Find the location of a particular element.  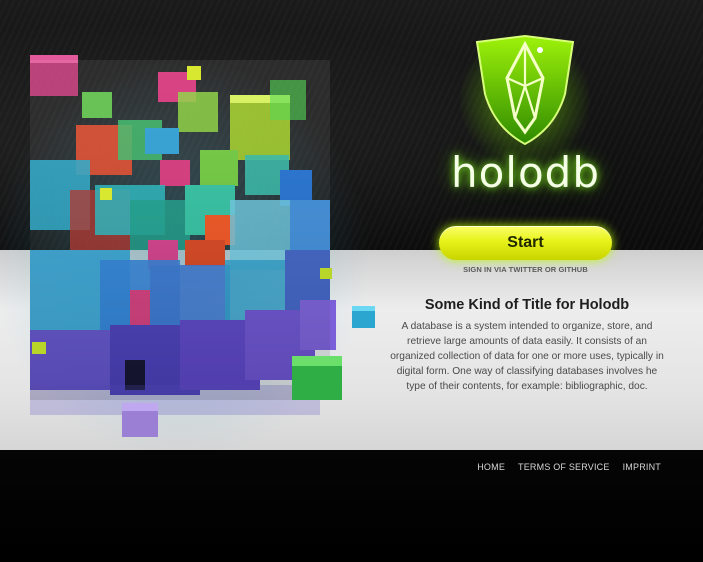

logo-wordmark: holodb is located at coordinates (525, 172).